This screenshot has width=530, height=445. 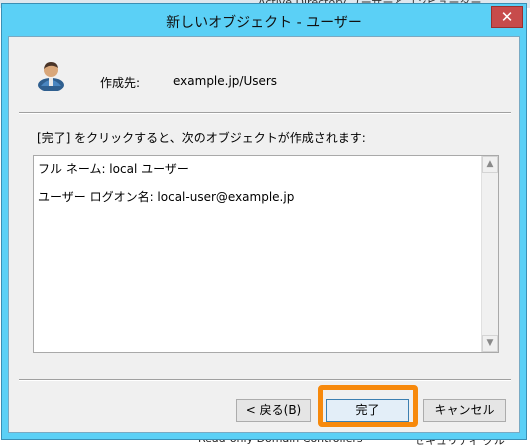 I want to click on user-icon, so click(x=51, y=76).